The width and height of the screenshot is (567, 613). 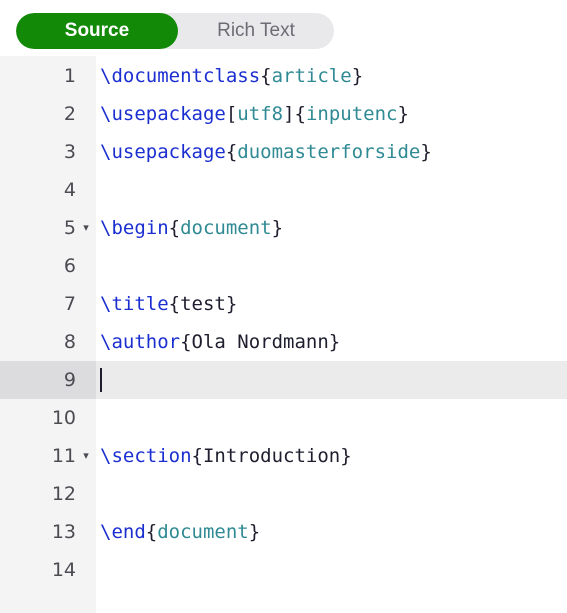 I want to click on code-text: \author{Ola Nordmann}, so click(x=220, y=342).